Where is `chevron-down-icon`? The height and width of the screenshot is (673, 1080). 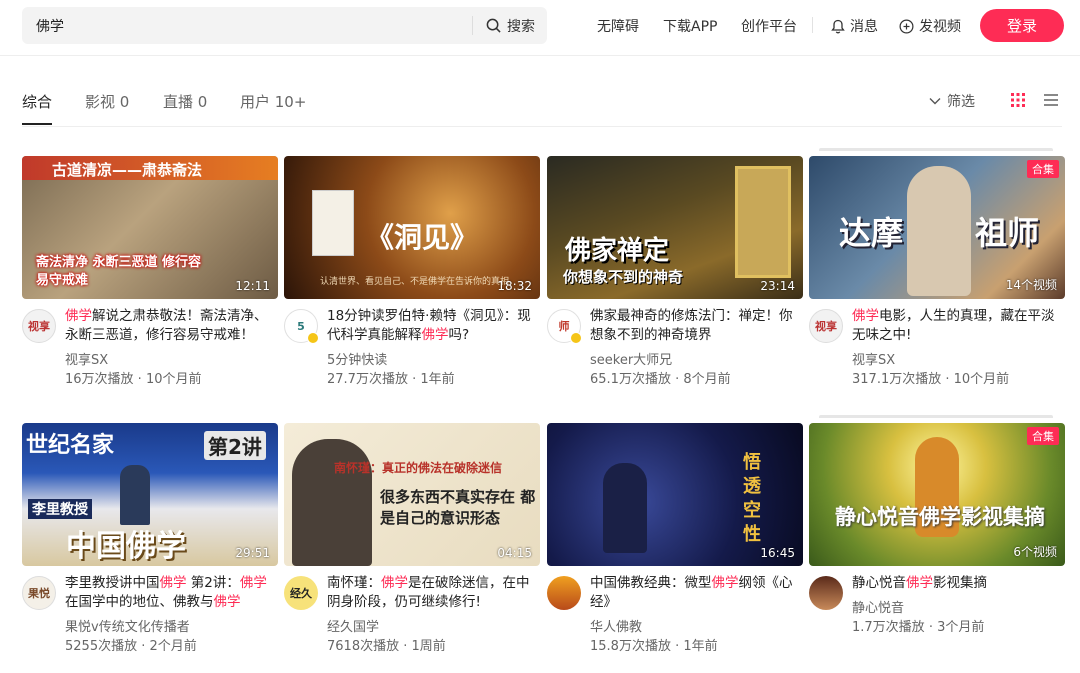 chevron-down-icon is located at coordinates (935, 101).